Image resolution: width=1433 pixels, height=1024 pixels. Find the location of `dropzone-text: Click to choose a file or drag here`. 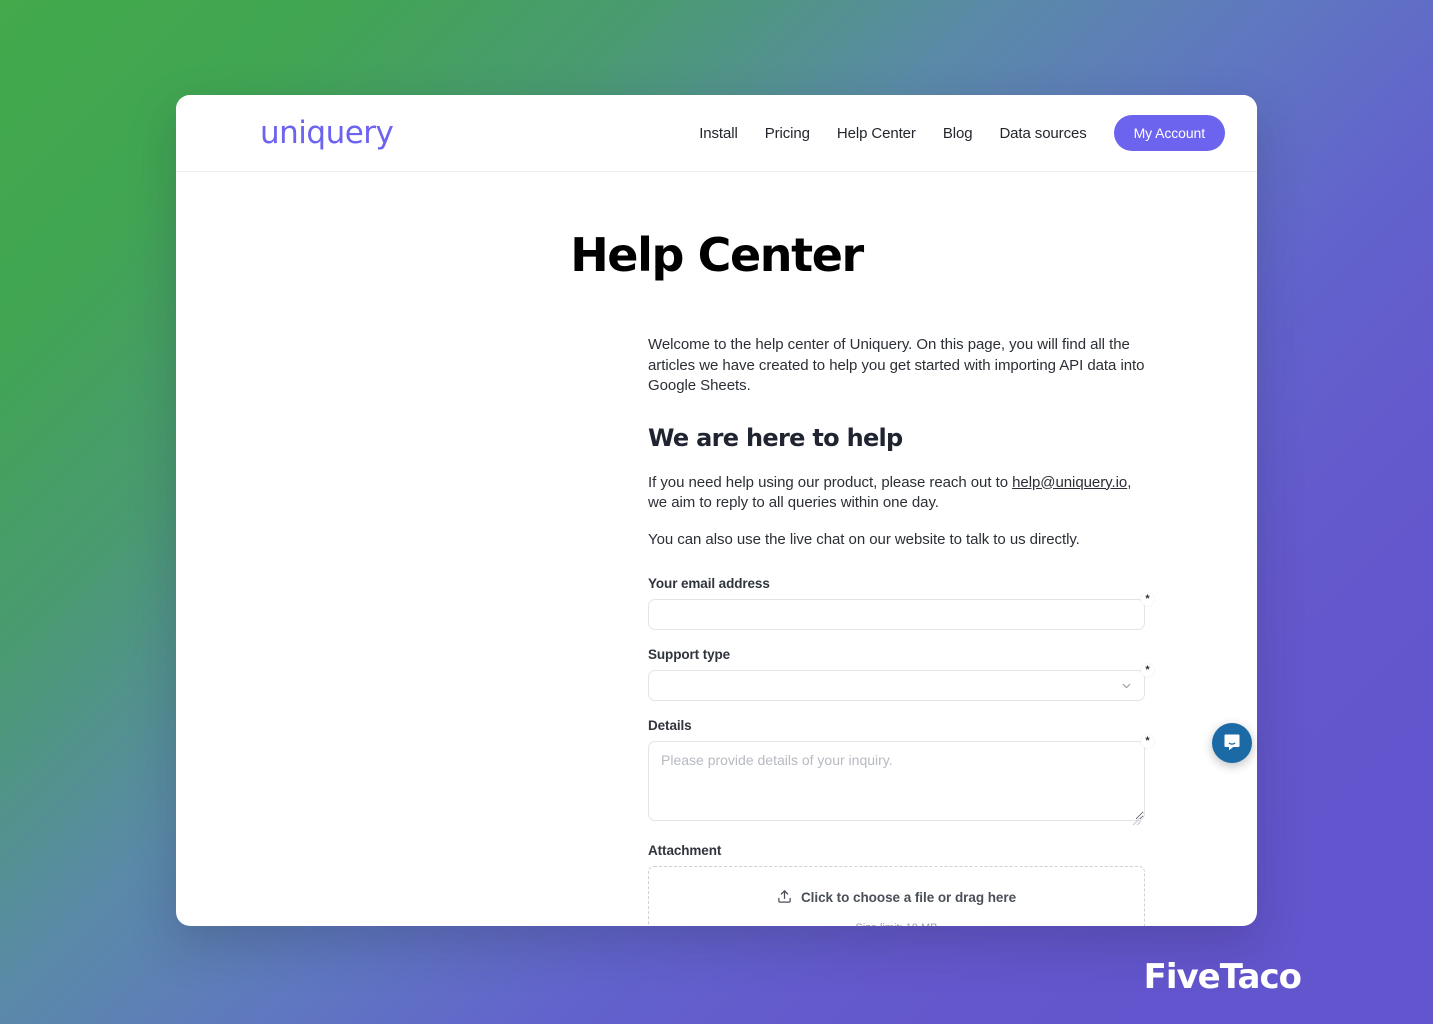

dropzone-text: Click to choose a file or drag here is located at coordinates (908, 897).